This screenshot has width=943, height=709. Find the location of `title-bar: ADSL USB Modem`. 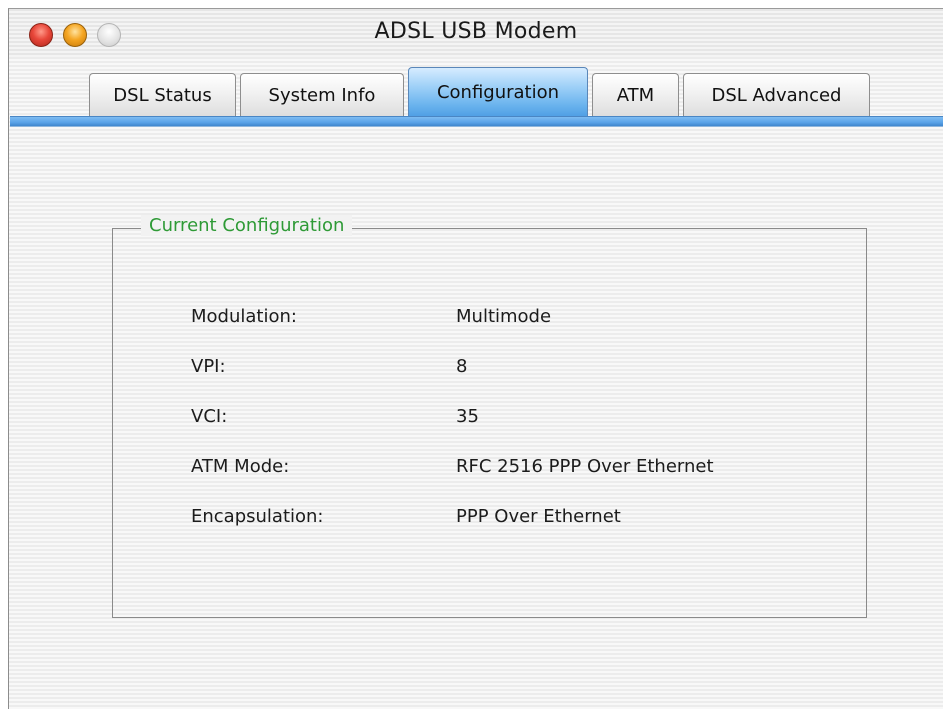

title-bar: ADSL USB Modem is located at coordinates (476, 33).